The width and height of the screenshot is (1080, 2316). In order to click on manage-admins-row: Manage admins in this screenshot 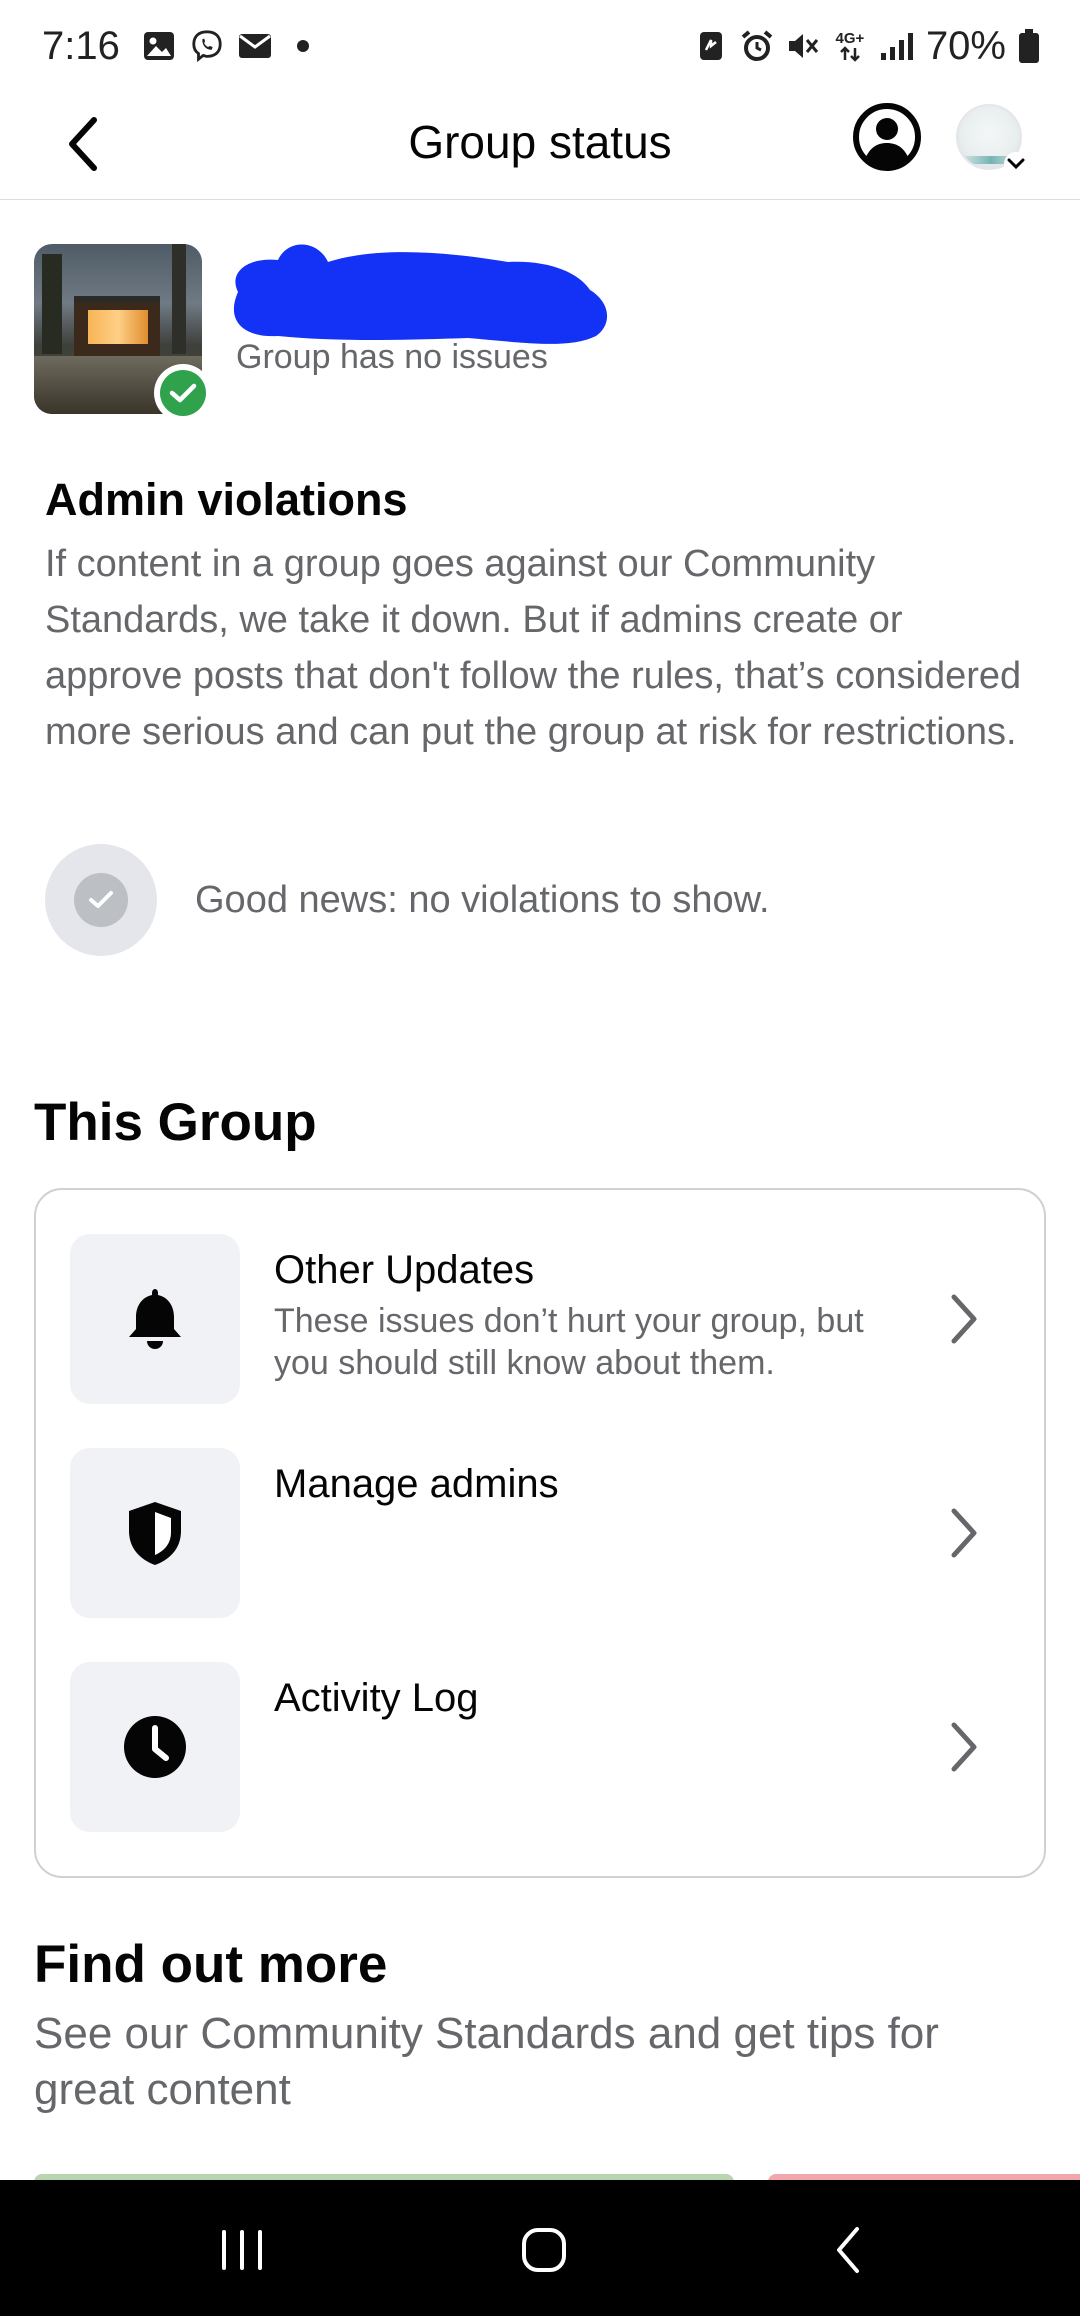, I will do `click(542, 1533)`.